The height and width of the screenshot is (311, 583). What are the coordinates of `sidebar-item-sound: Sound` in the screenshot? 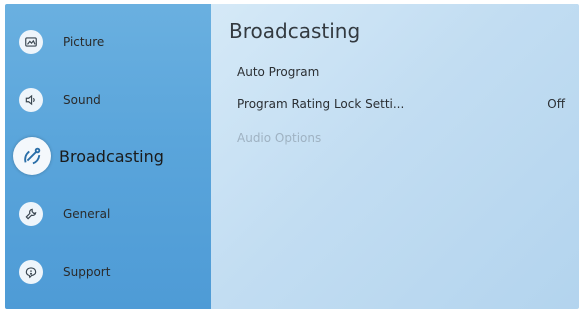 It's located at (60, 100).